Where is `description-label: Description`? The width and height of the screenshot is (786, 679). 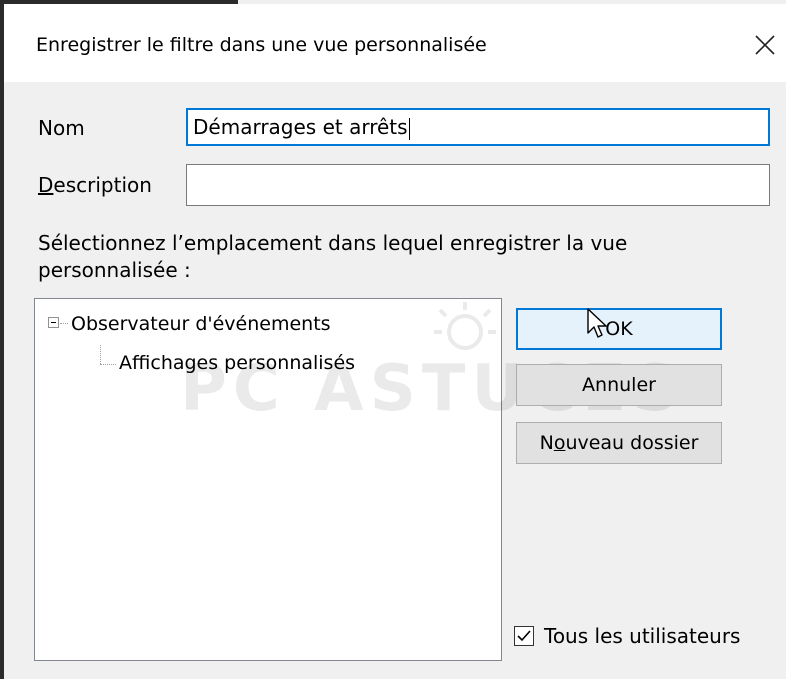
description-label: Description is located at coordinates (95, 185).